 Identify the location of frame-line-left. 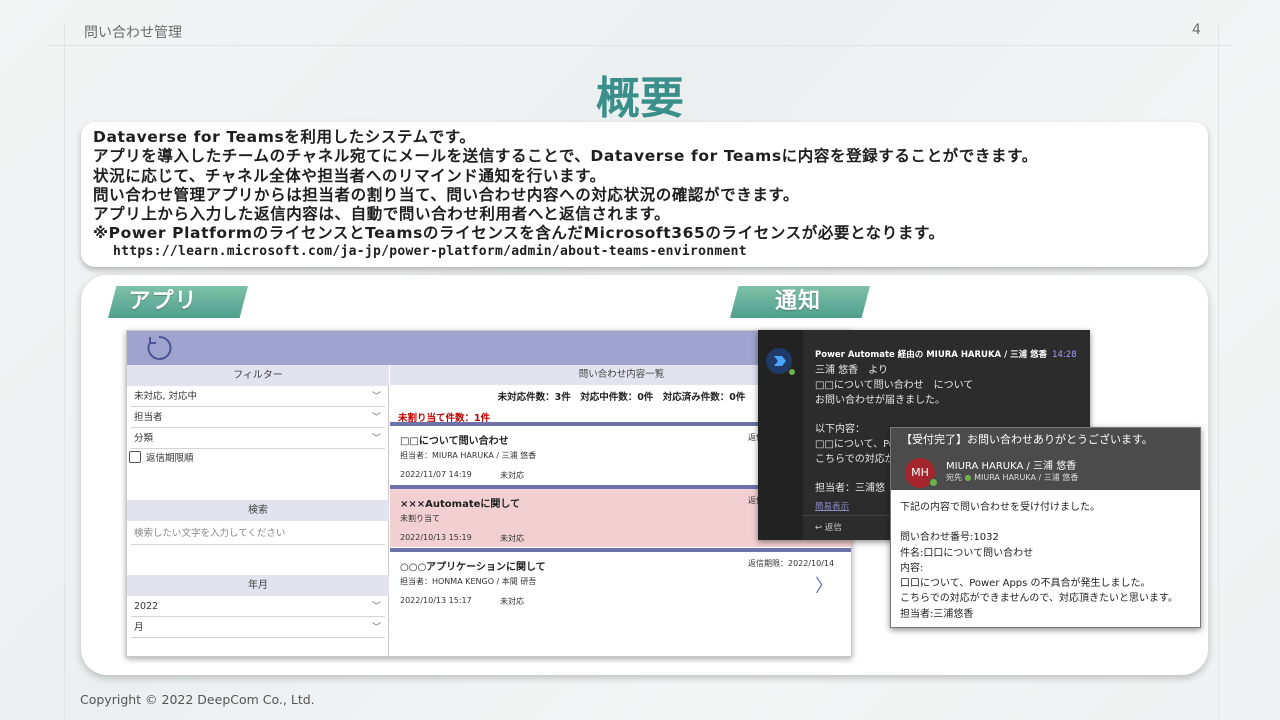
(64, 372).